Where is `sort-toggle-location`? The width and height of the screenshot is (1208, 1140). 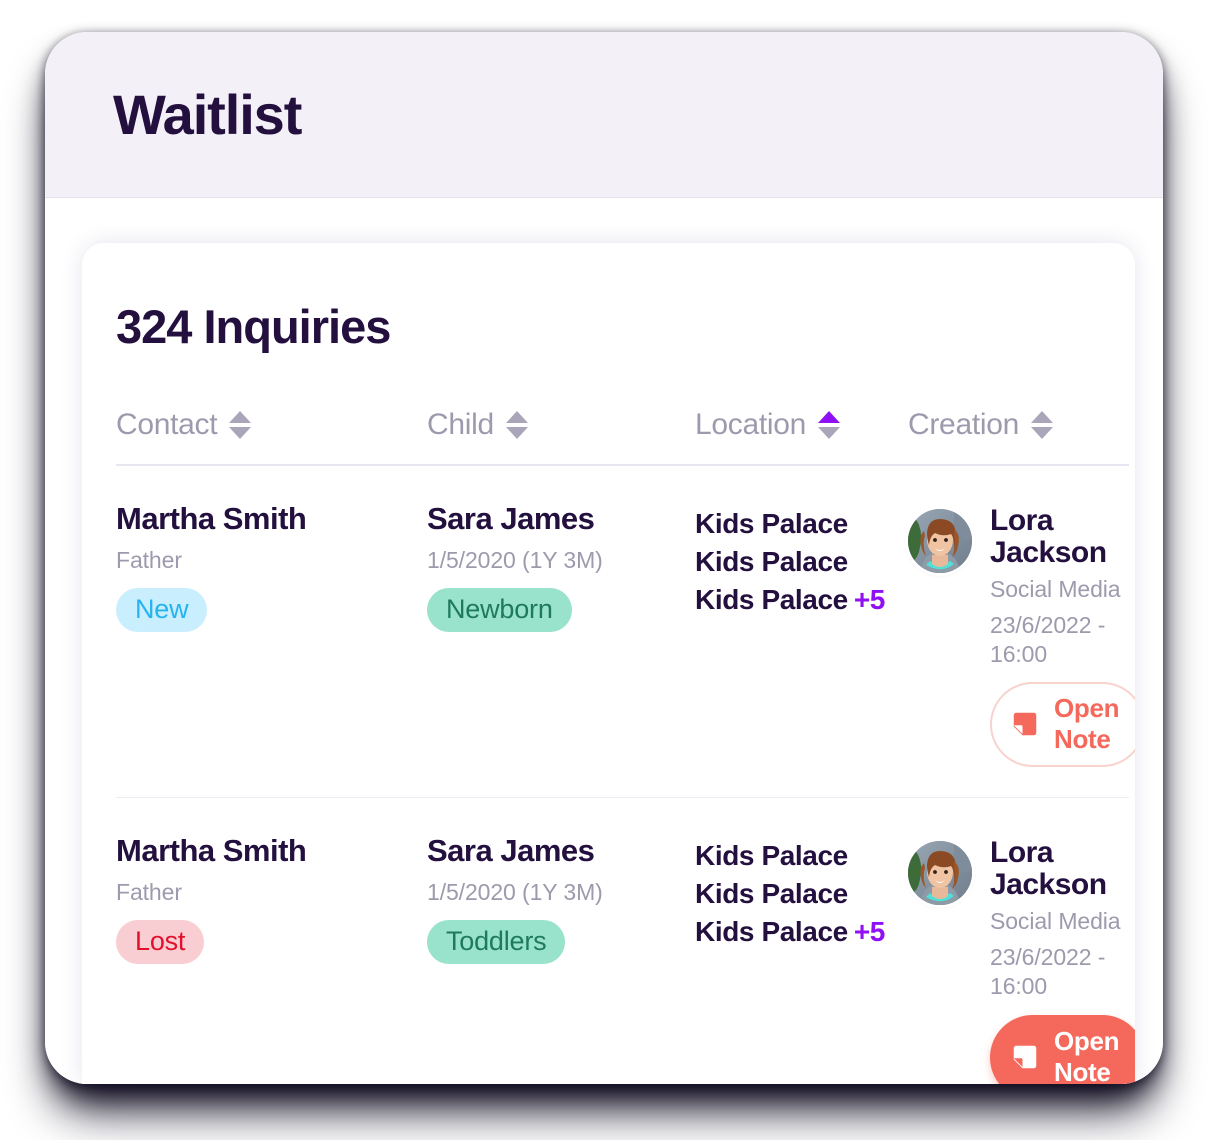
sort-toggle-location is located at coordinates (829, 425).